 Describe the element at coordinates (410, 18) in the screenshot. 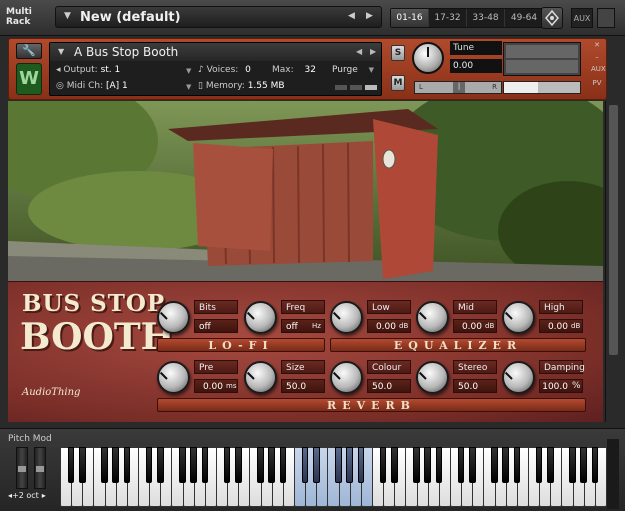

I see `range-tab: 01-16` at that location.